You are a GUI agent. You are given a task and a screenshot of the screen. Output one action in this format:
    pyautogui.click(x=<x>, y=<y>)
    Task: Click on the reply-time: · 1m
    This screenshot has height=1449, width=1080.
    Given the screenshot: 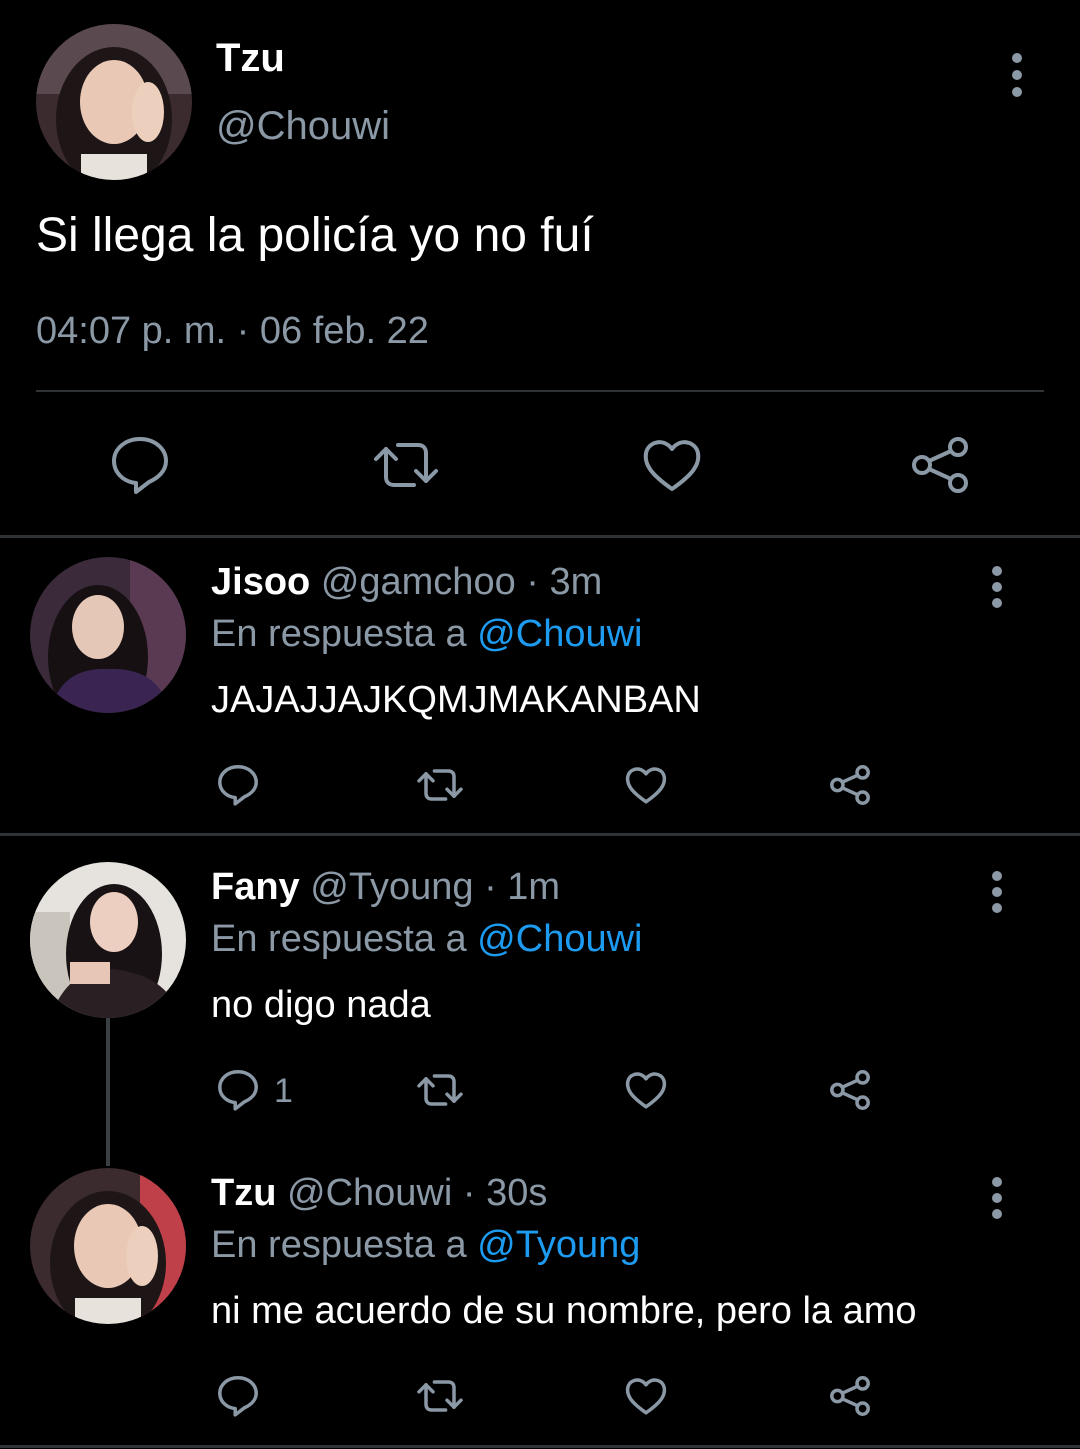 What is the action you would take?
    pyautogui.click(x=522, y=887)
    